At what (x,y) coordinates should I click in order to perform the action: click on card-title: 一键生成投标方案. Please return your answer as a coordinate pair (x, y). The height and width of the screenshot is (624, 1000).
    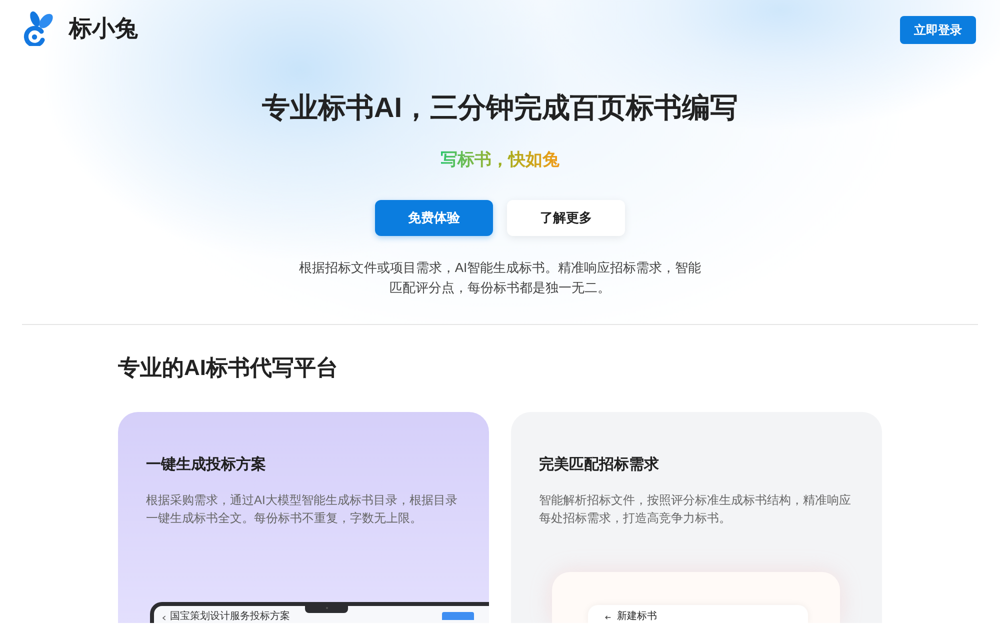
    Looking at the image, I should click on (206, 464).